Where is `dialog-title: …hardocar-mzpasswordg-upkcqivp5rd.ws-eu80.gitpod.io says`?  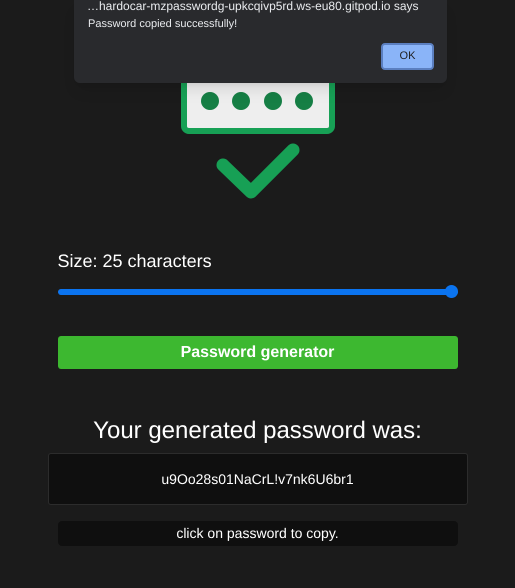 dialog-title: …hardocar-mzpasswordg-upkcqivp5rd.ws-eu80.gitpod.io says is located at coordinates (252, 7).